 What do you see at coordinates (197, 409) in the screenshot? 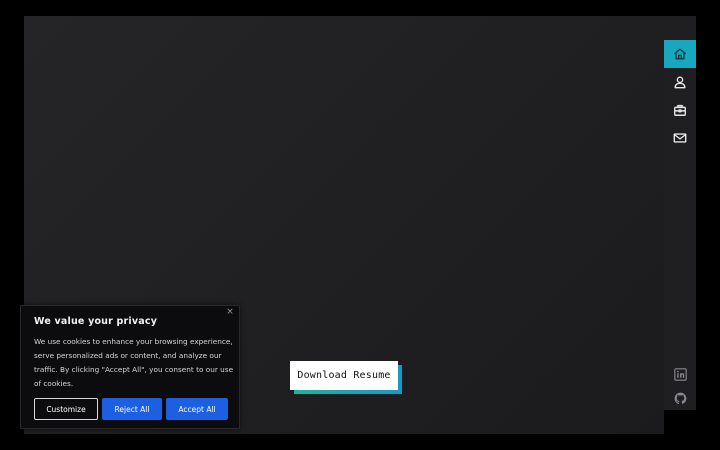
I see `accept-all-button: Accept All` at bounding box center [197, 409].